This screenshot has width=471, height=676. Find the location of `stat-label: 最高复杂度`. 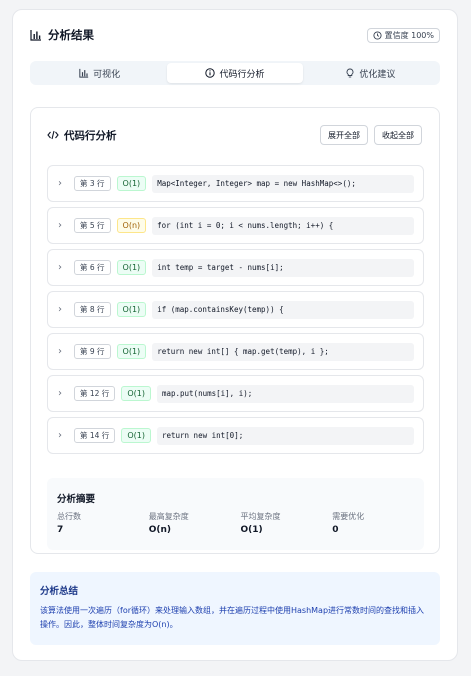

stat-label: 最高复杂度 is located at coordinates (168, 516).